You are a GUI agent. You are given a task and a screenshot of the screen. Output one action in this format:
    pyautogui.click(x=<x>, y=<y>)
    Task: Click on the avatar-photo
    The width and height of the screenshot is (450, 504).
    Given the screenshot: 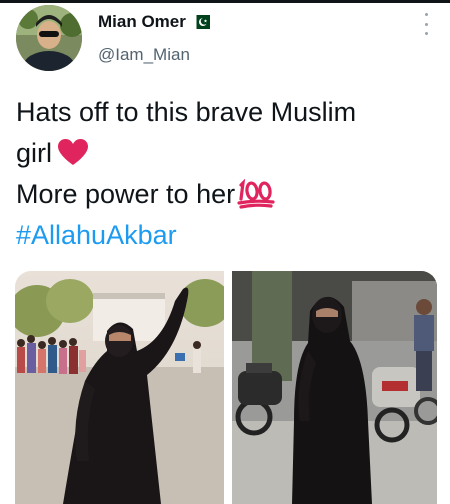 What is the action you would take?
    pyautogui.click(x=49, y=38)
    